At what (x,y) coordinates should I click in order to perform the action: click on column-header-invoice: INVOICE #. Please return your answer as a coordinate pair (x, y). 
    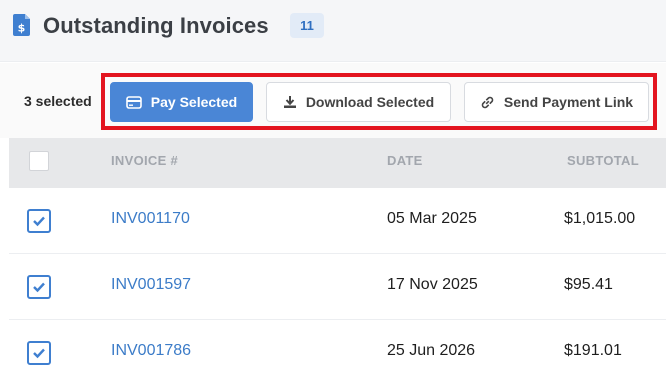
    Looking at the image, I should click on (144, 160).